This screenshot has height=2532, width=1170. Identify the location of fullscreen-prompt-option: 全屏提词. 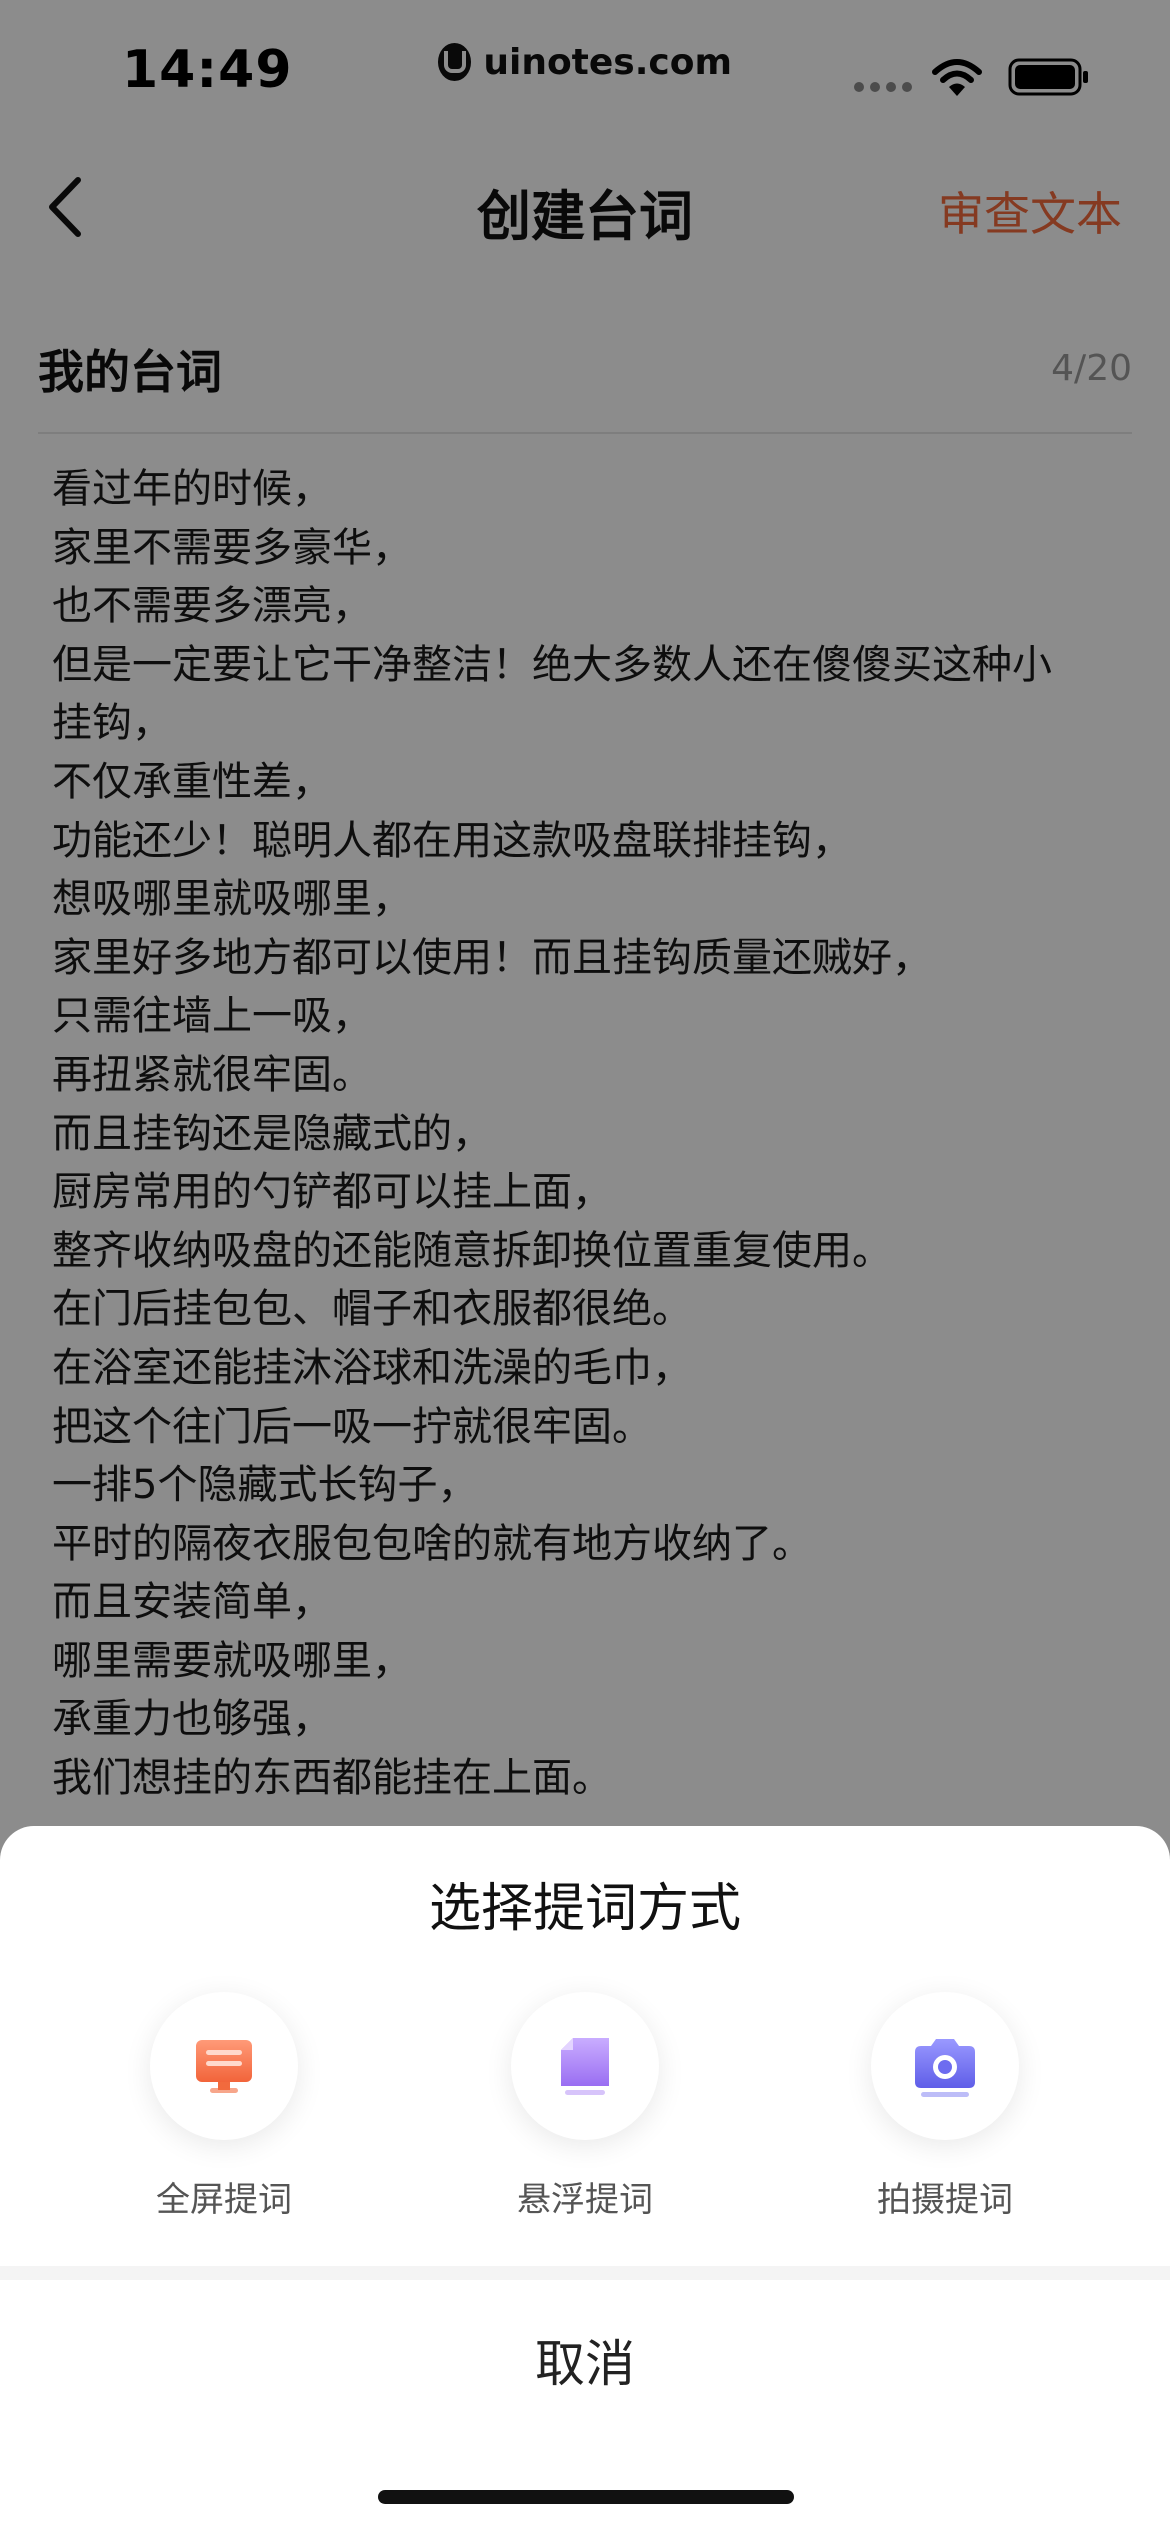
(224, 2112).